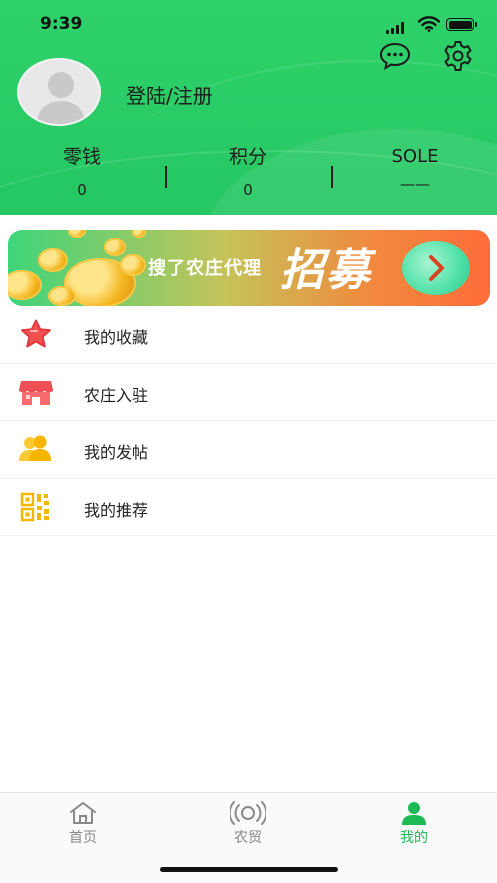 The height and width of the screenshot is (883, 497). I want to click on broadcast-icon, so click(248, 813).